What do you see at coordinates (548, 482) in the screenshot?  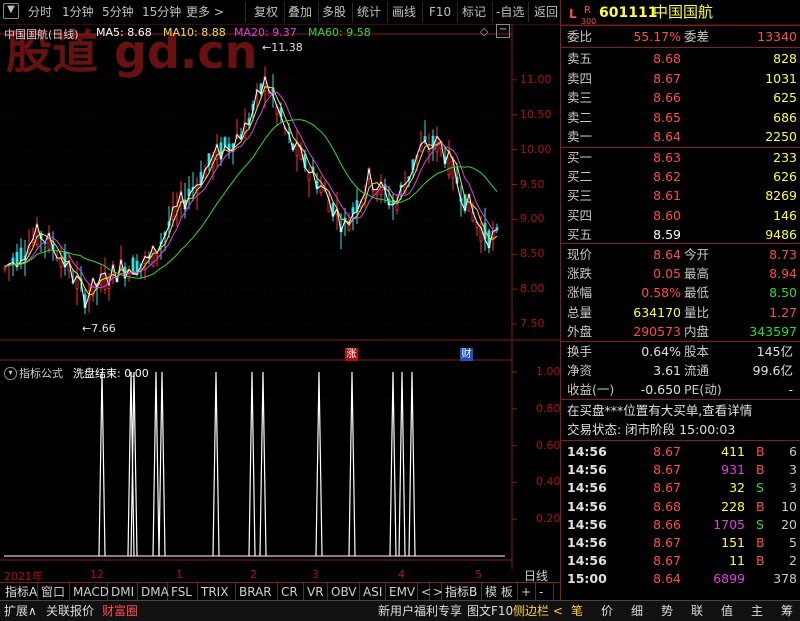 I see `indicator-tick-label: 0.40` at bounding box center [548, 482].